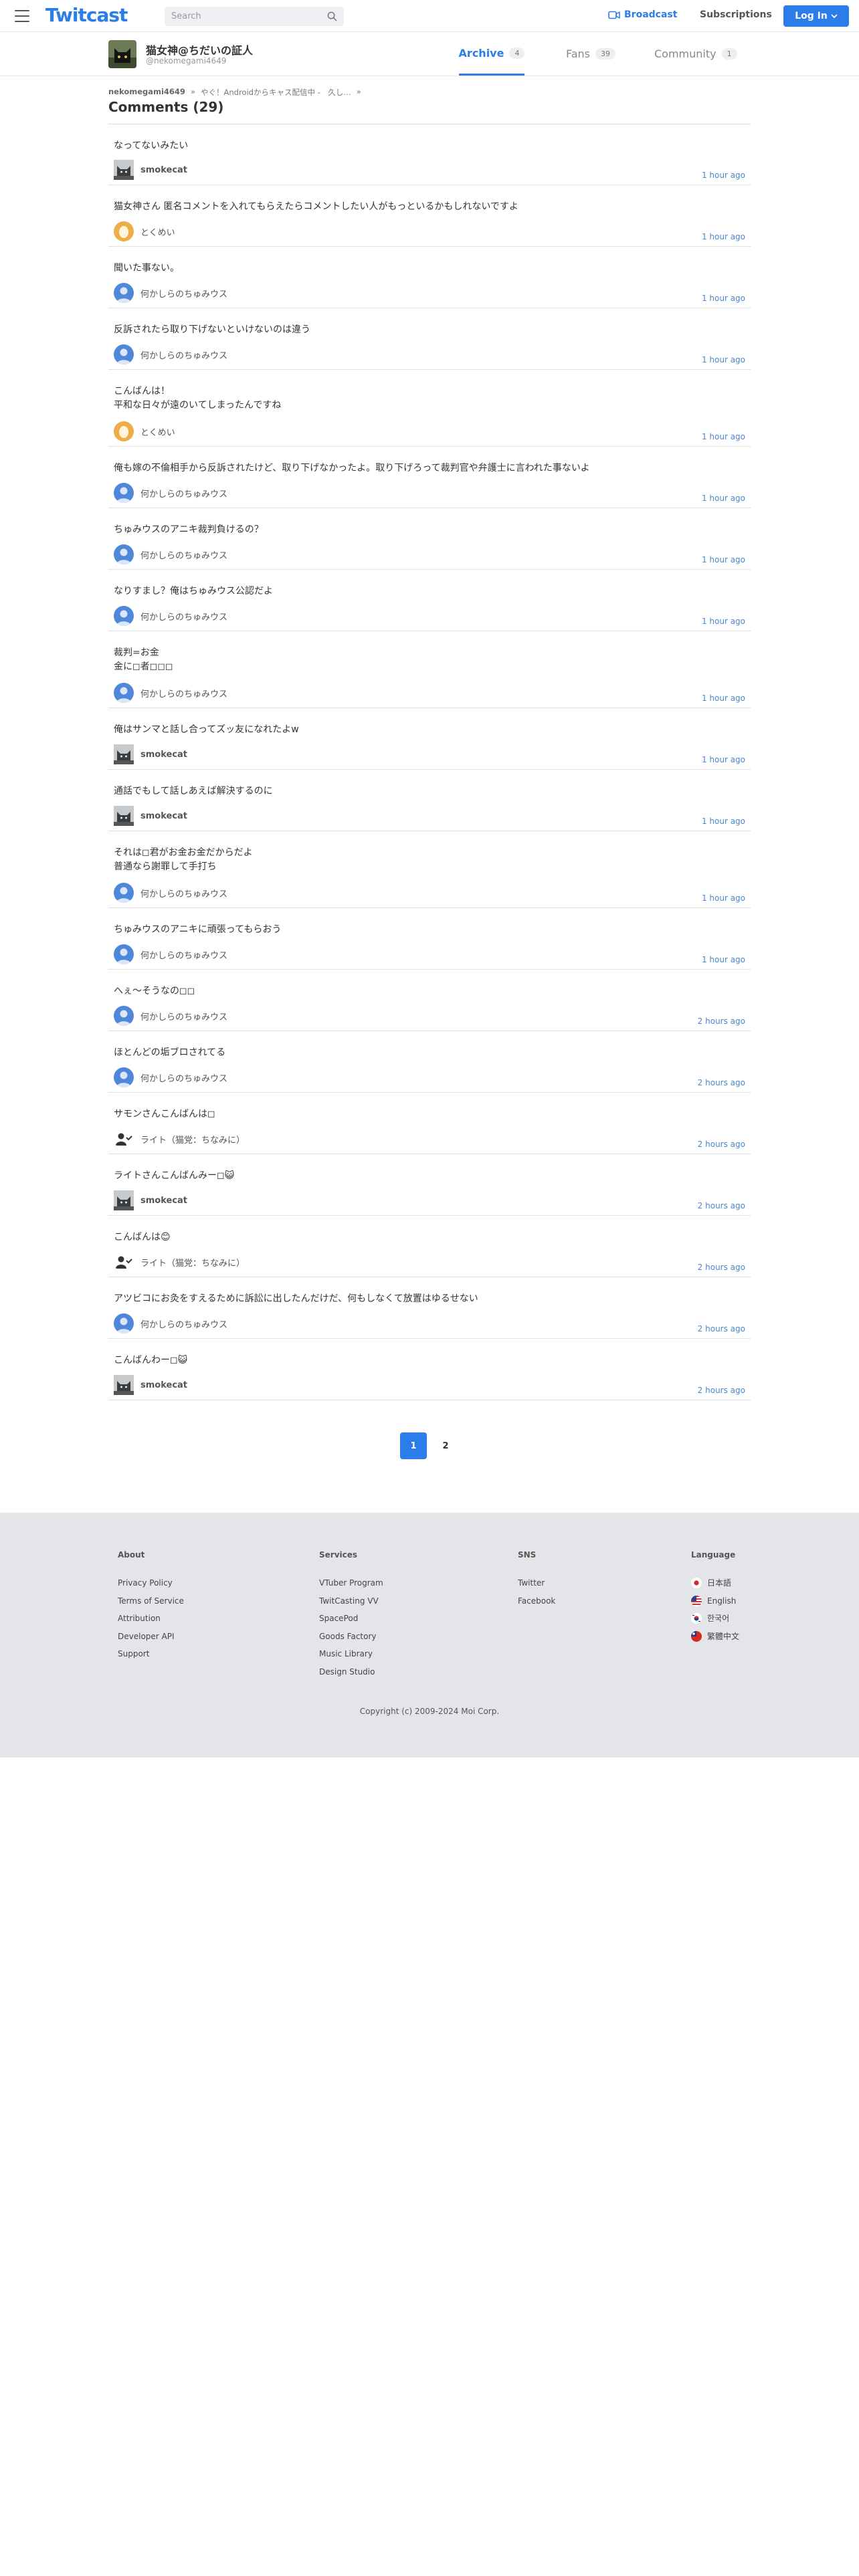 This screenshot has height=2576, width=859. What do you see at coordinates (332, 16) in the screenshot?
I see `search-icon` at bounding box center [332, 16].